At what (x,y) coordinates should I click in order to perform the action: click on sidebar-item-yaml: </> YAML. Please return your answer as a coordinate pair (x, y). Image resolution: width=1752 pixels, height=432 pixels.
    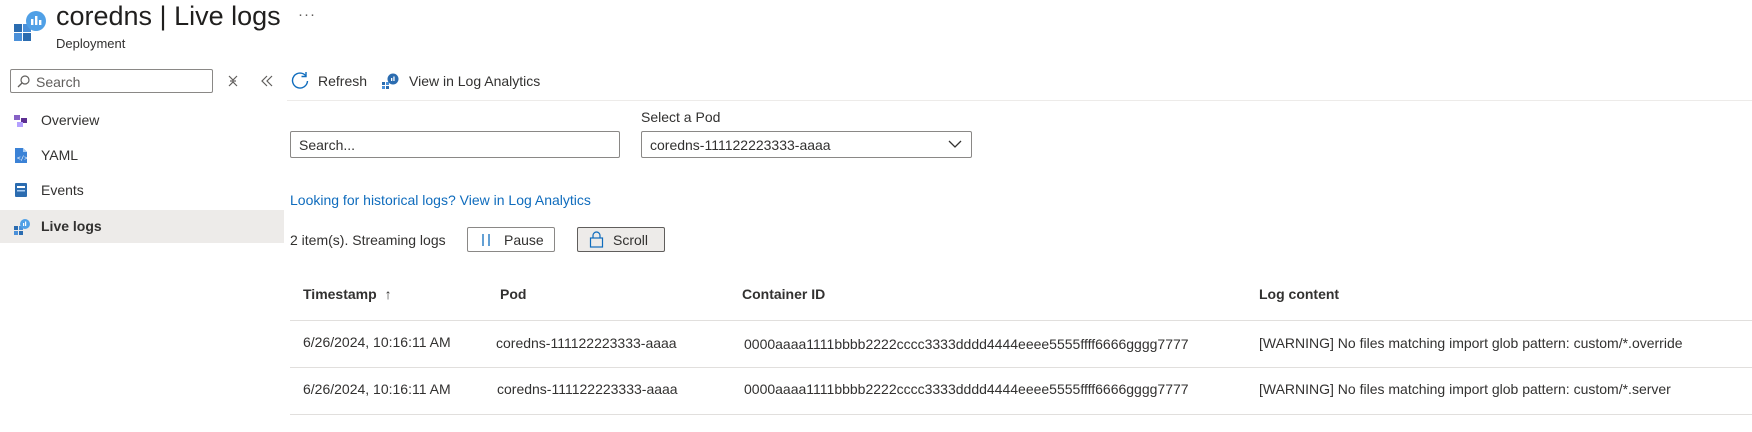
    Looking at the image, I should click on (142, 155).